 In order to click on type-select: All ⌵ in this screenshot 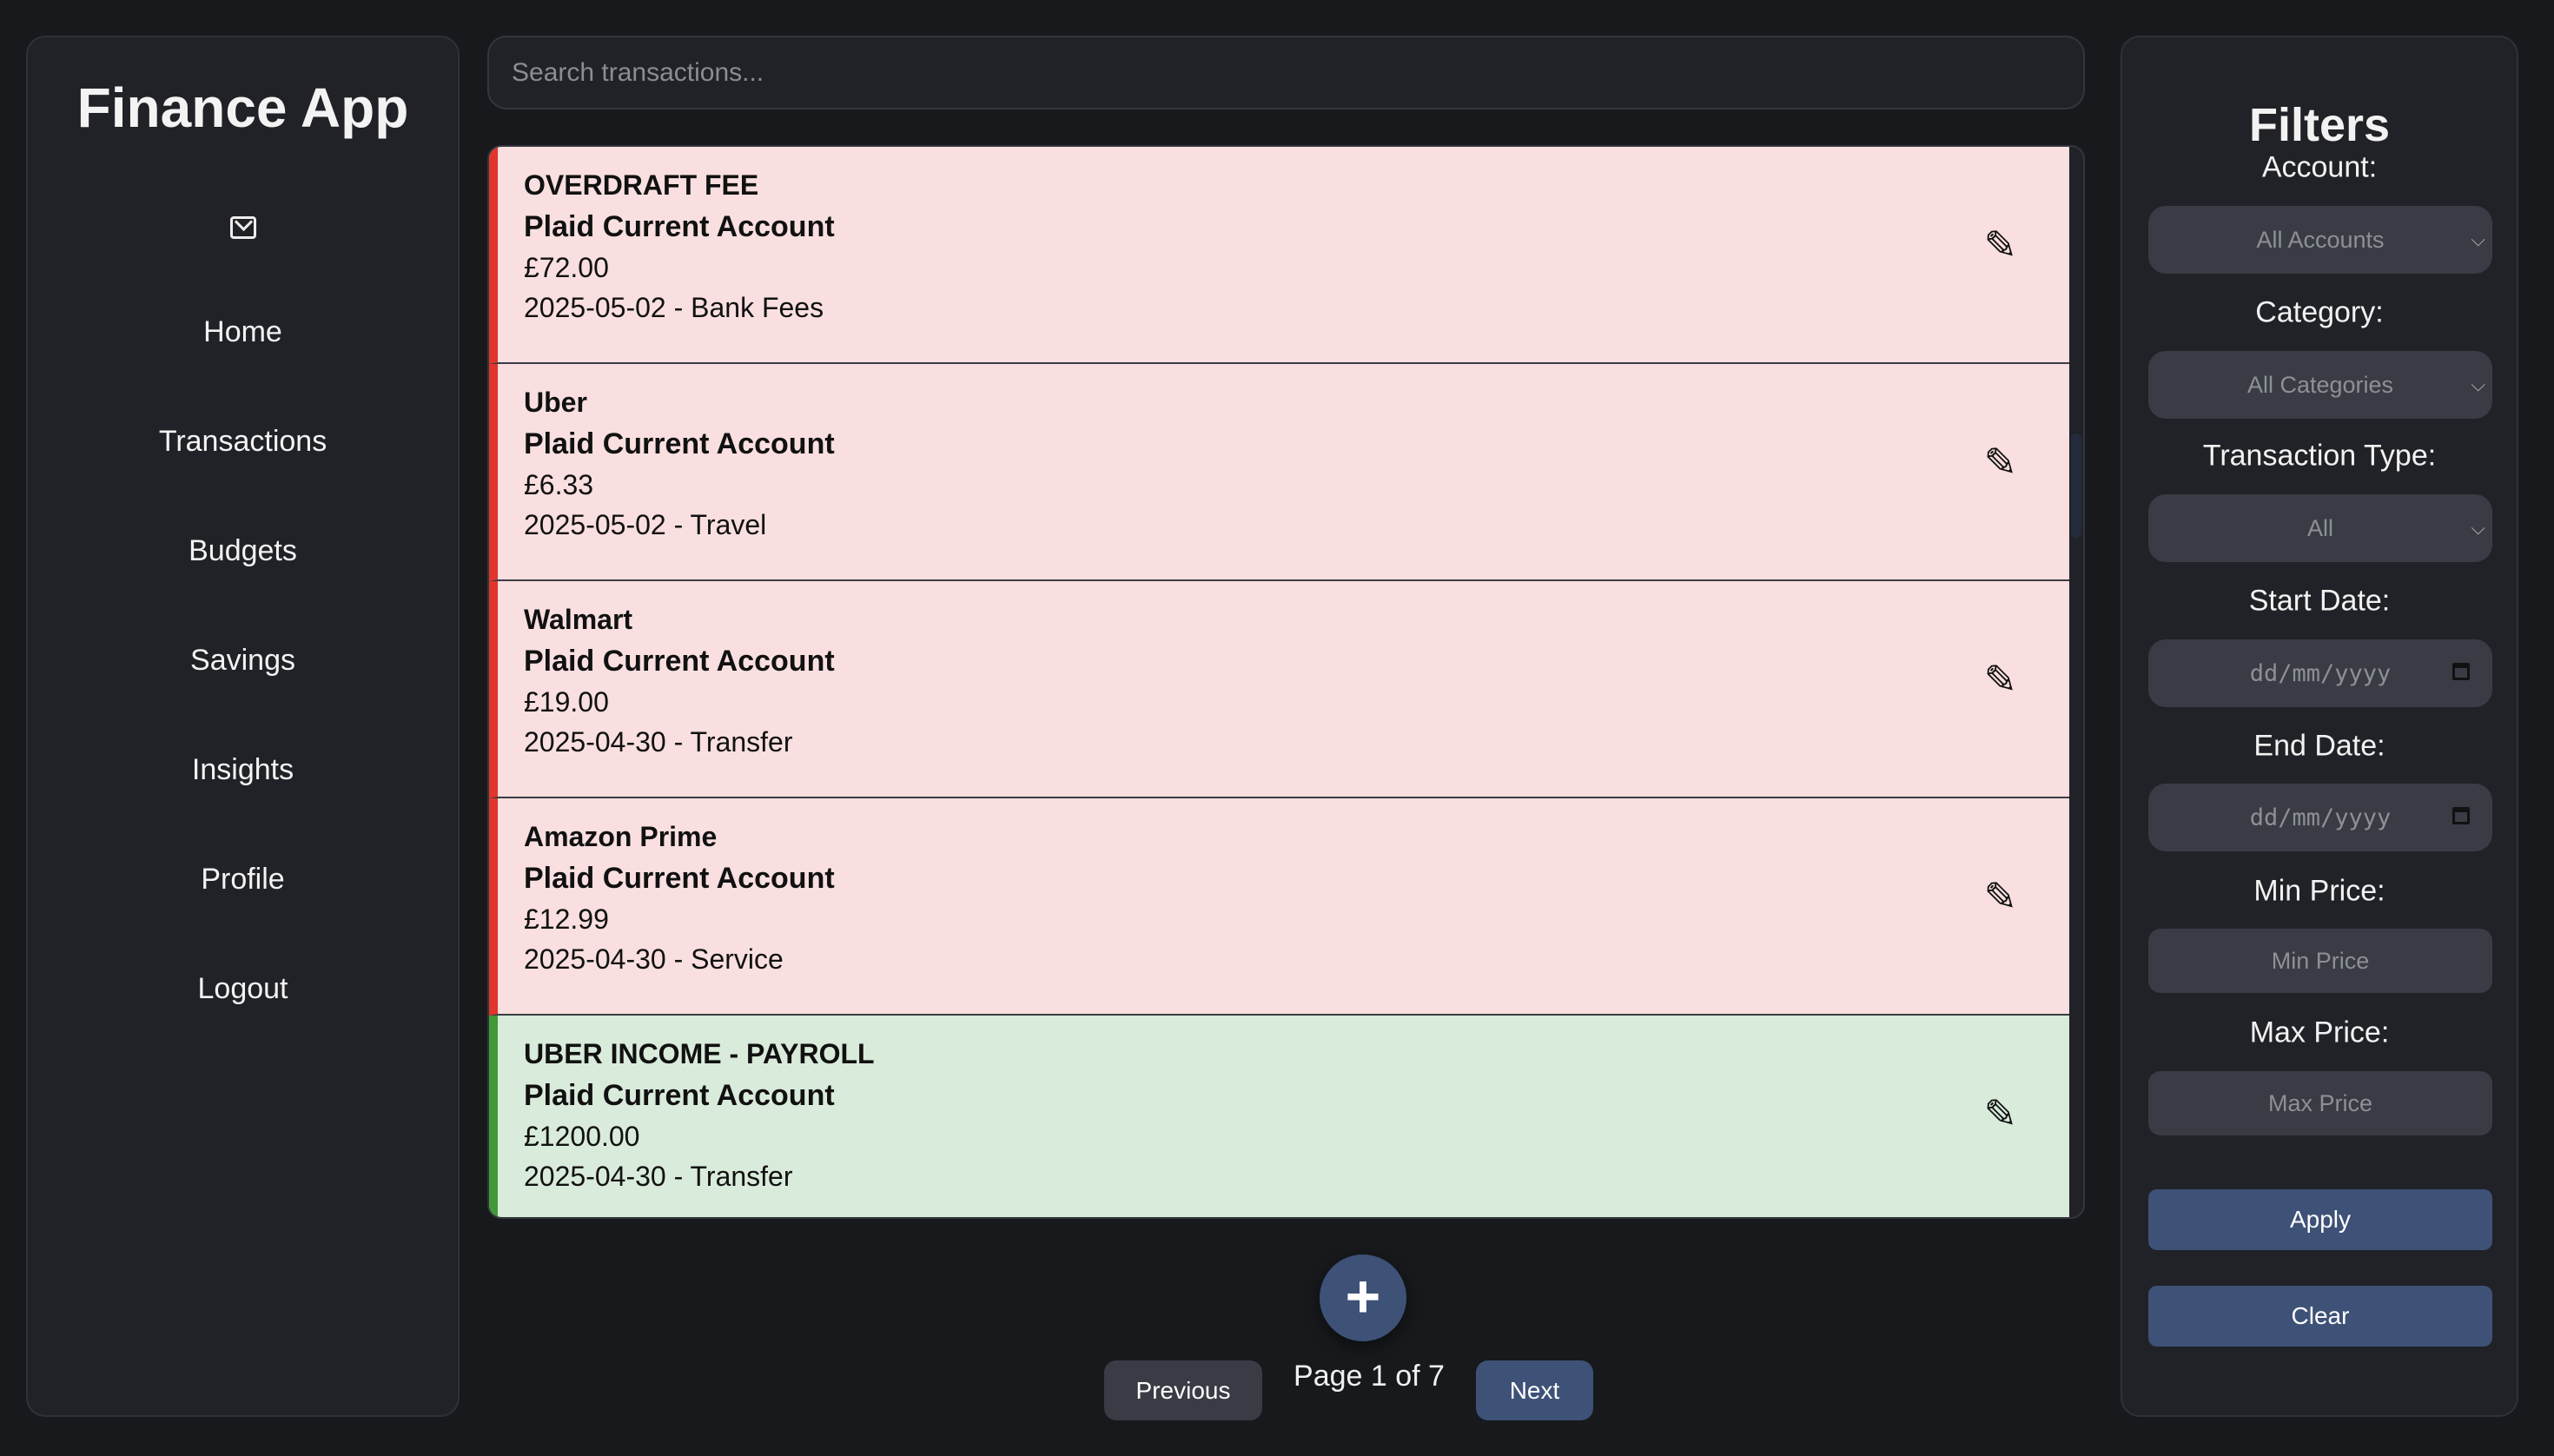, I will do `click(2320, 528)`.